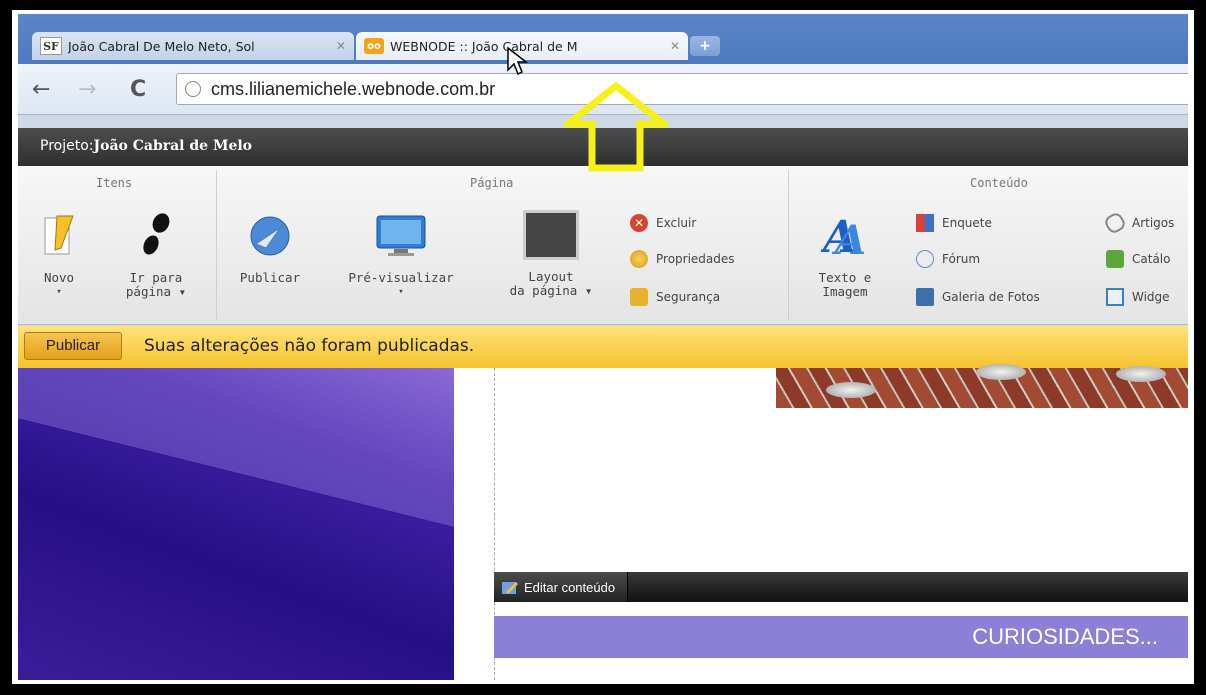 Image resolution: width=1206 pixels, height=695 pixels. What do you see at coordinates (1153, 223) in the screenshot?
I see `artigos-label: Artigos` at bounding box center [1153, 223].